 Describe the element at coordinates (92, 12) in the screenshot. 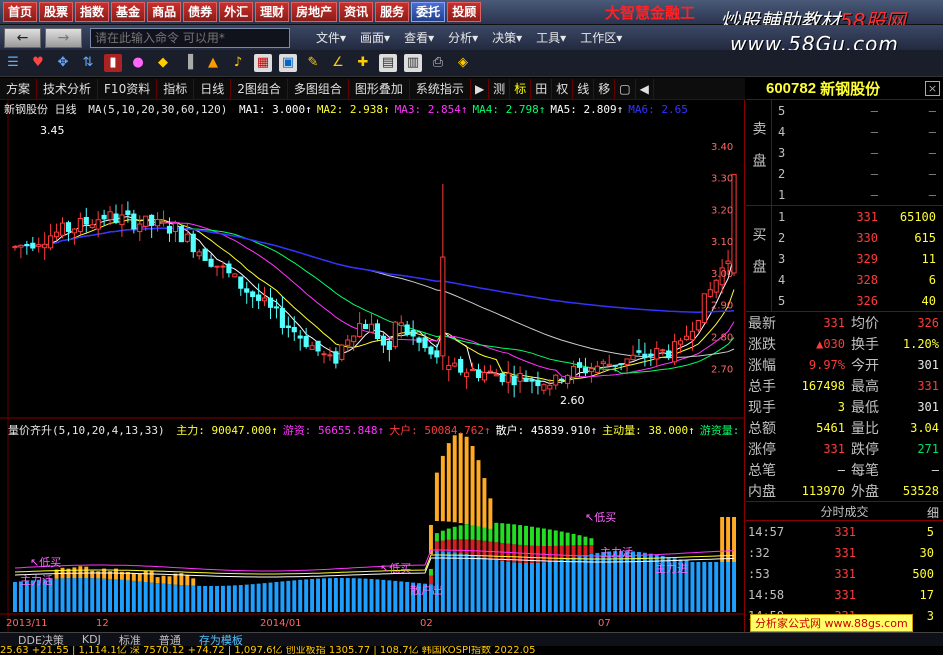

I see `nav-index: 指数` at that location.